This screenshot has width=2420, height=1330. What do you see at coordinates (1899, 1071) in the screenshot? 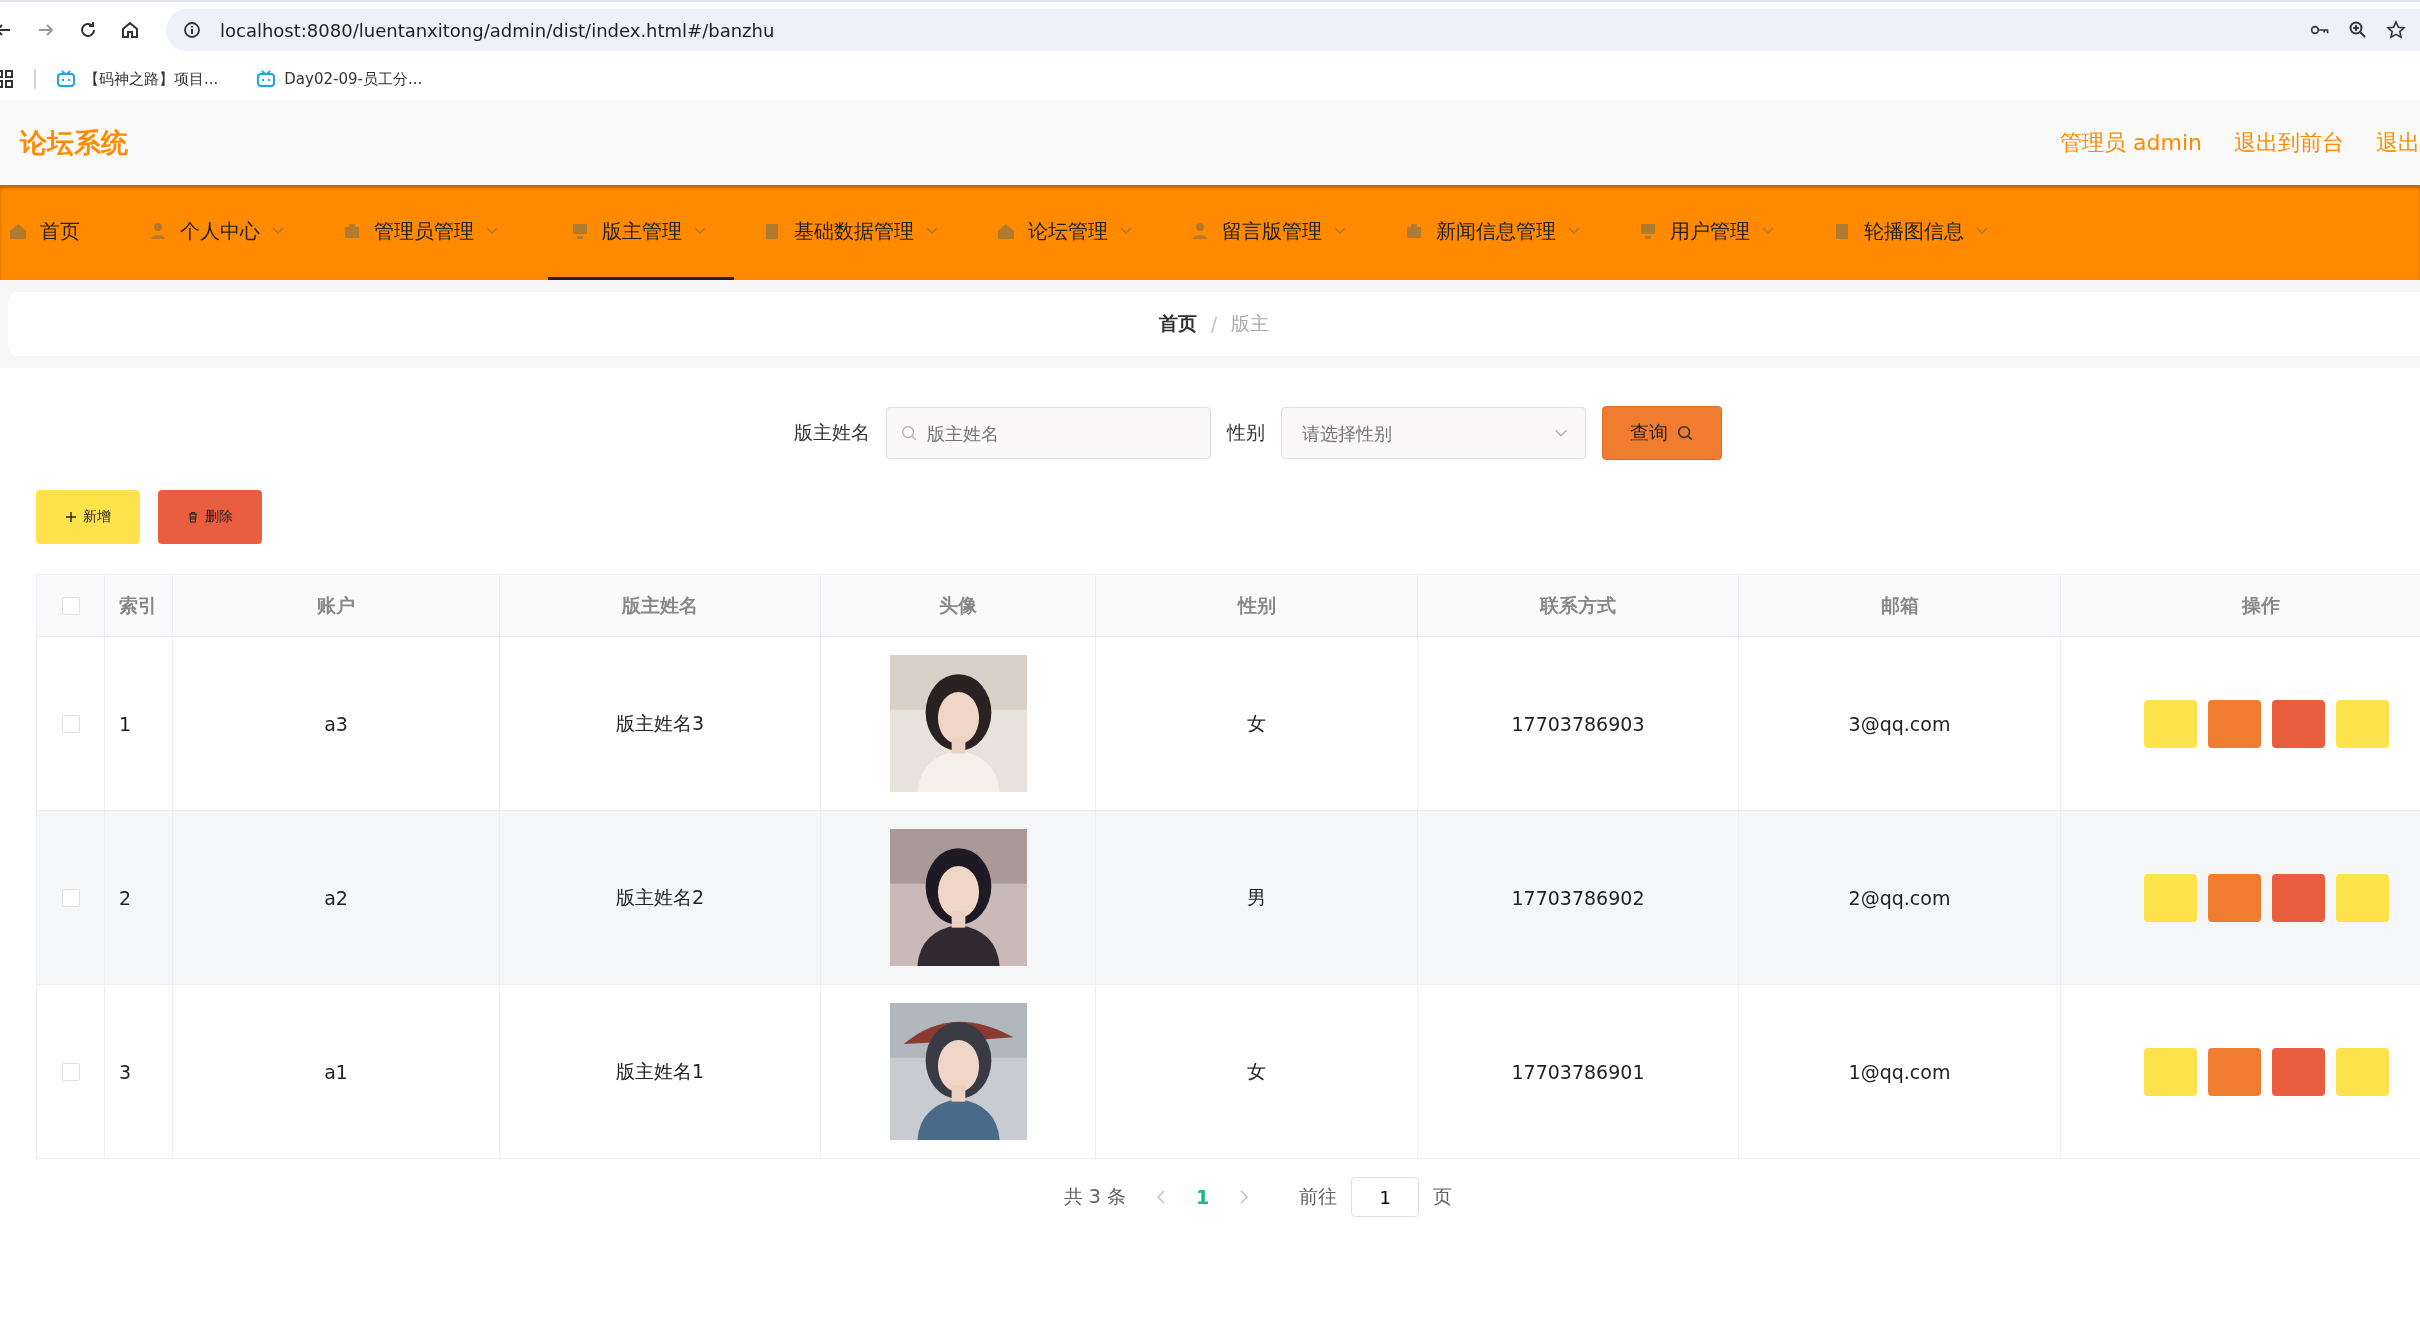
I see `table-cell: 1@qq.com` at bounding box center [1899, 1071].